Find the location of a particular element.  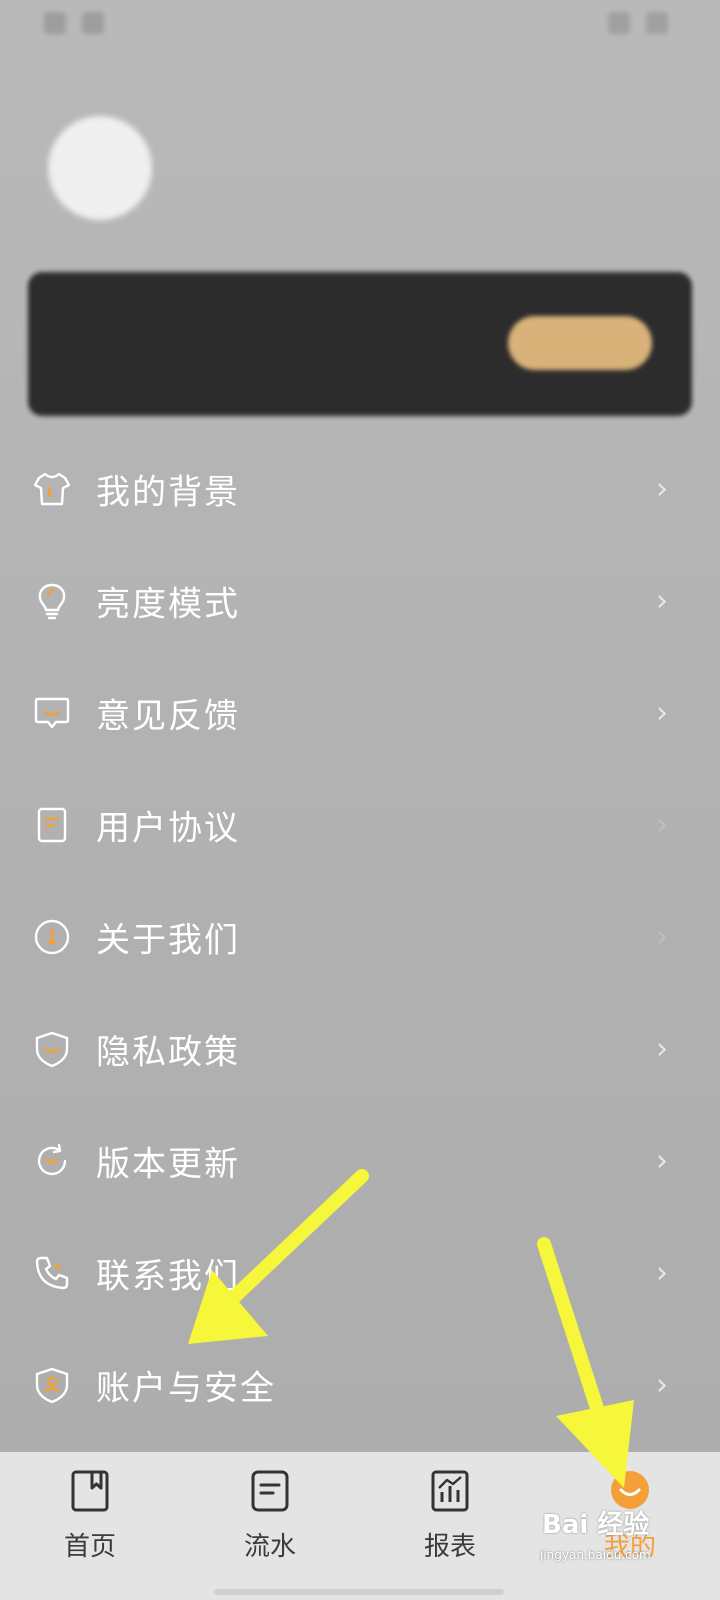

menu-item-label: 意见反馈 is located at coordinates (168, 716).